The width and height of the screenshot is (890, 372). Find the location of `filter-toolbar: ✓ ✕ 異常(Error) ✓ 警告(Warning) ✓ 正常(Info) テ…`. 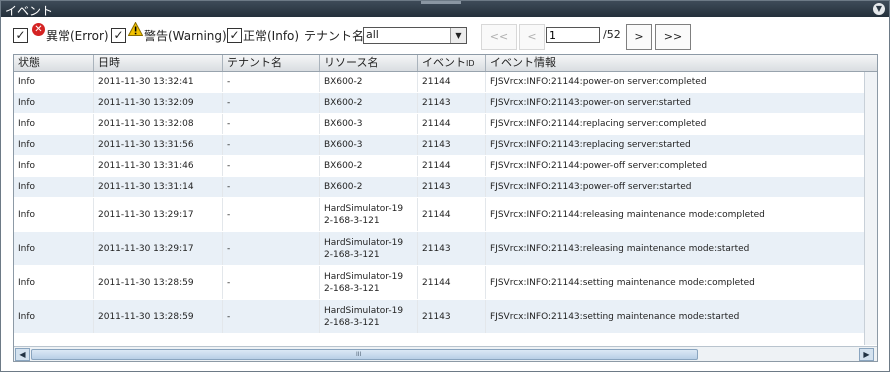

filter-toolbar: ✓ ✕ 異常(Error) ✓ 警告(Warning) ✓ 正常(Info) テ… is located at coordinates (445, 35).